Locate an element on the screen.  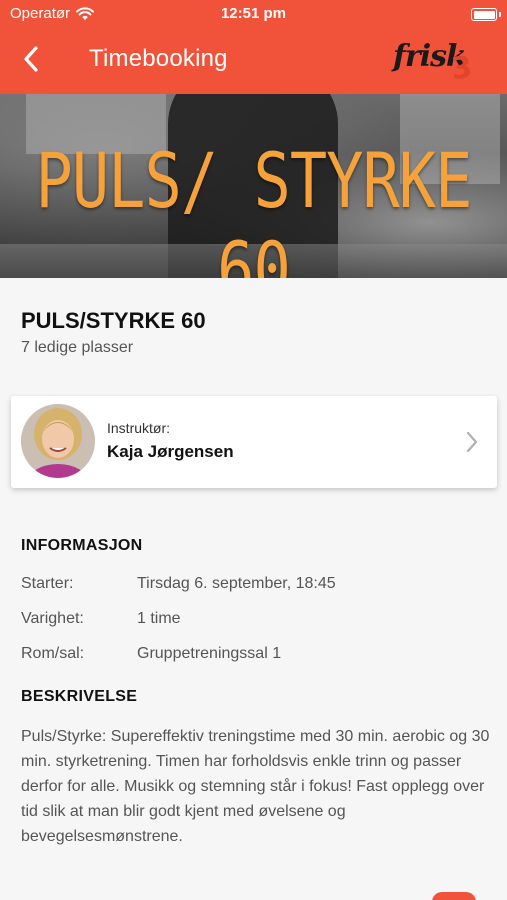
info-value: 1 time is located at coordinates (159, 618).